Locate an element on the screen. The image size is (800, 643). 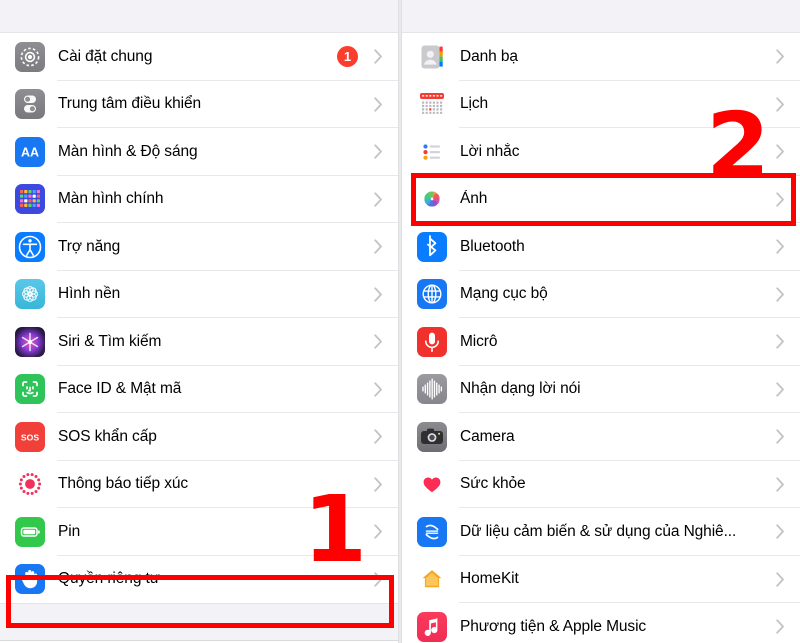
list-item-label: SOS khẩn cấp is located at coordinates (107, 436).